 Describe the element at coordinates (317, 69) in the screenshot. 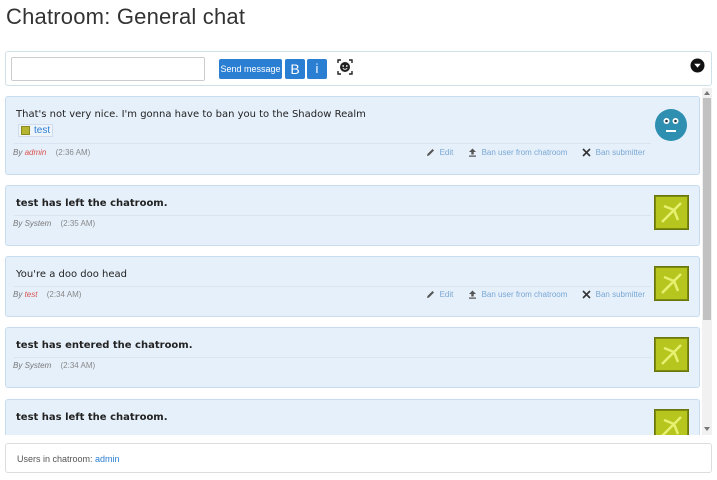

I see `italic-button: i` at that location.